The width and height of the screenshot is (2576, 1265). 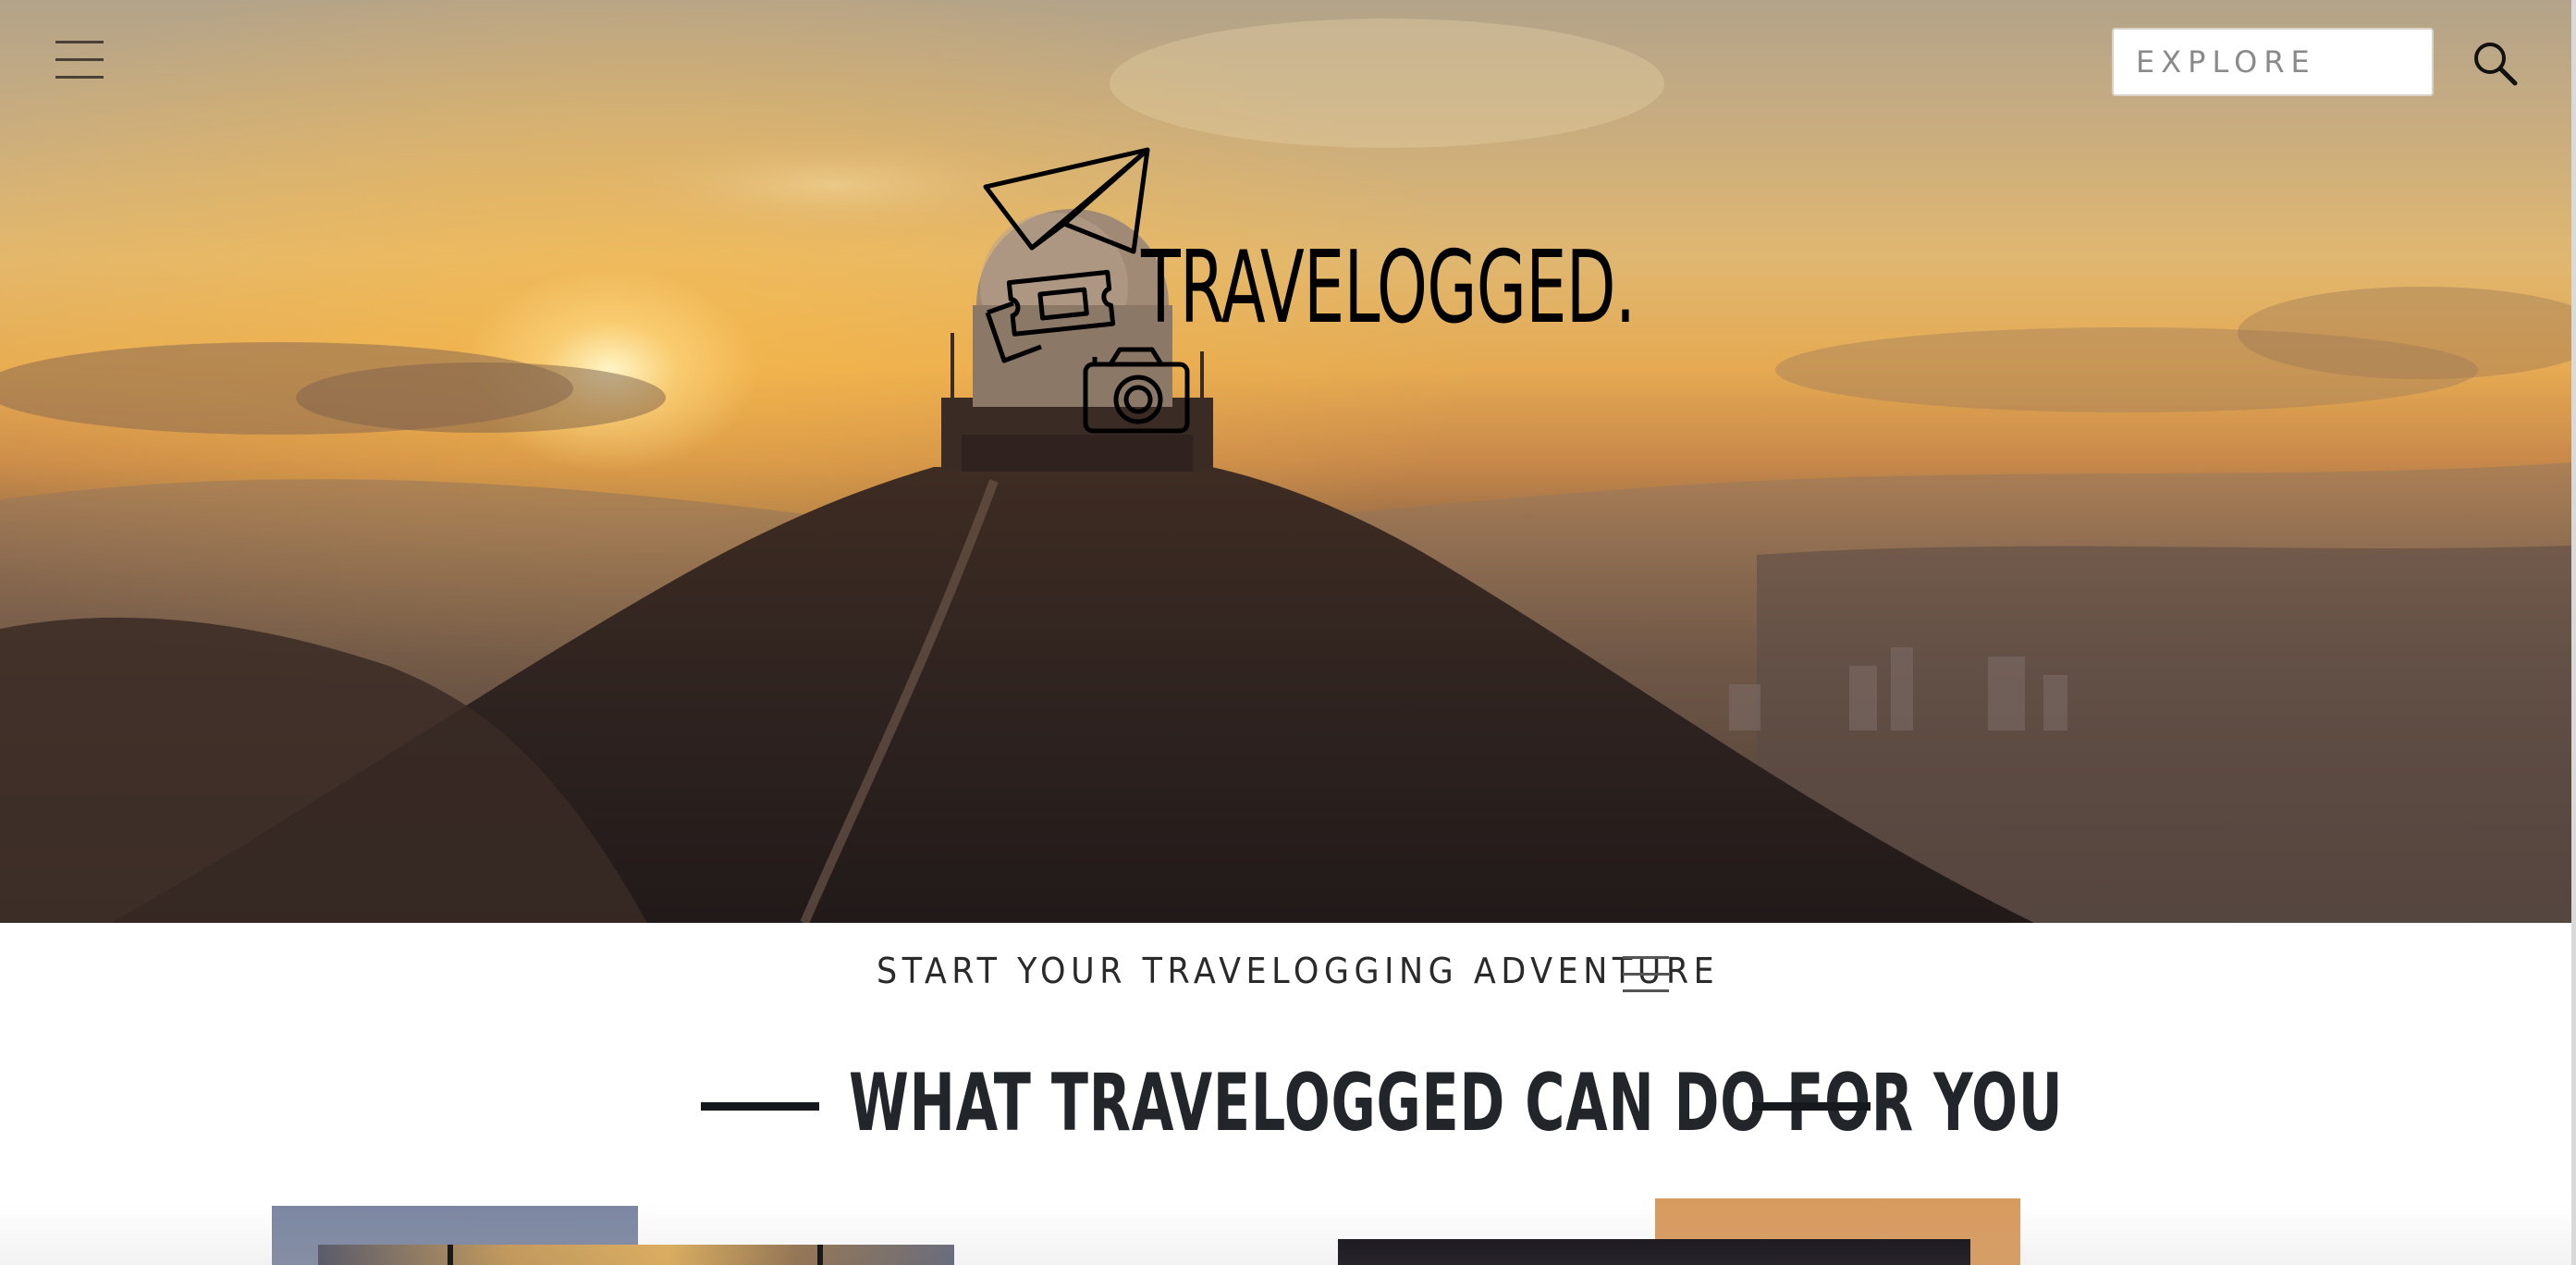 I want to click on start-adventure-link: START YOUR TRAVELOGGING ADVENTURE, so click(x=1298, y=971).